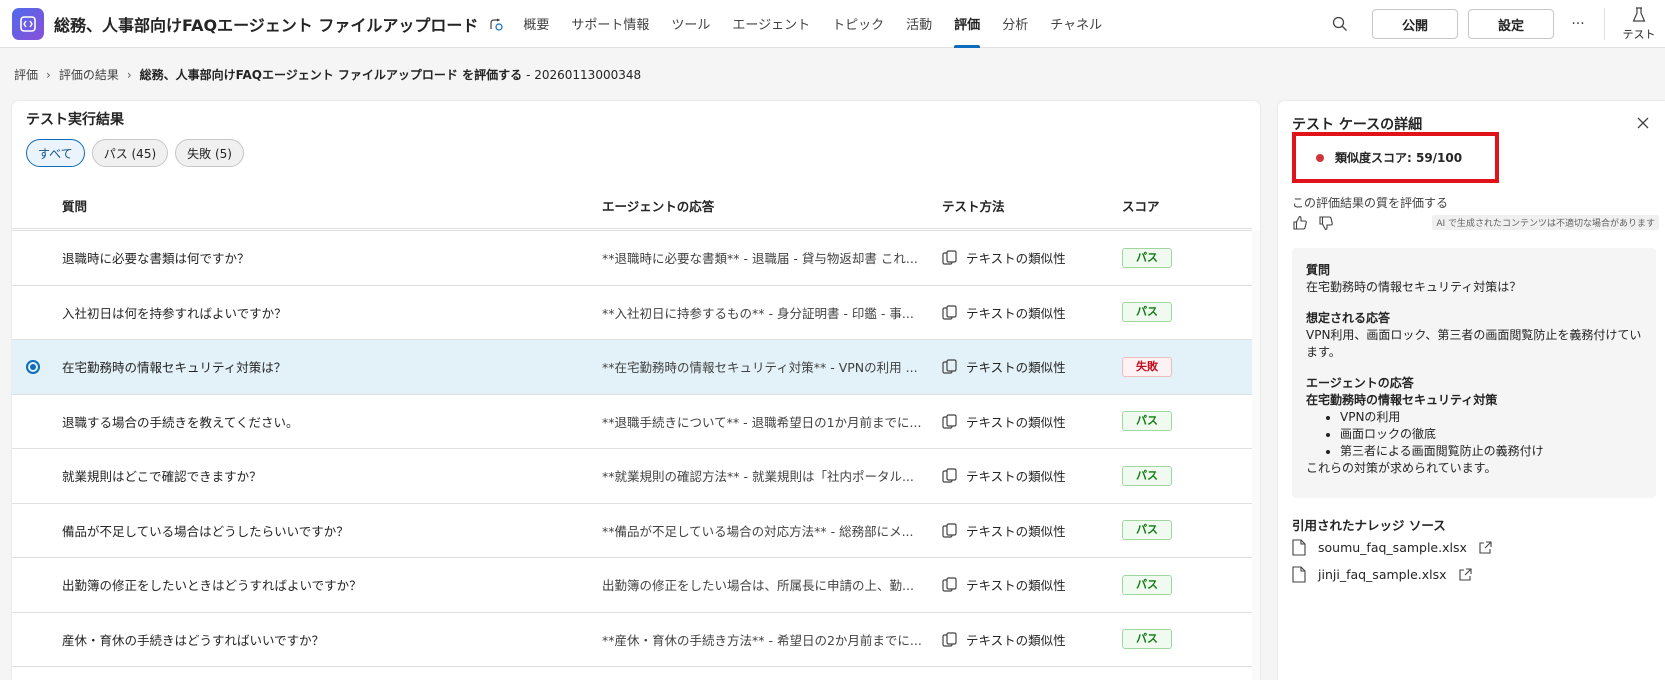  I want to click on filter-pass: パス (45), so click(130, 153).